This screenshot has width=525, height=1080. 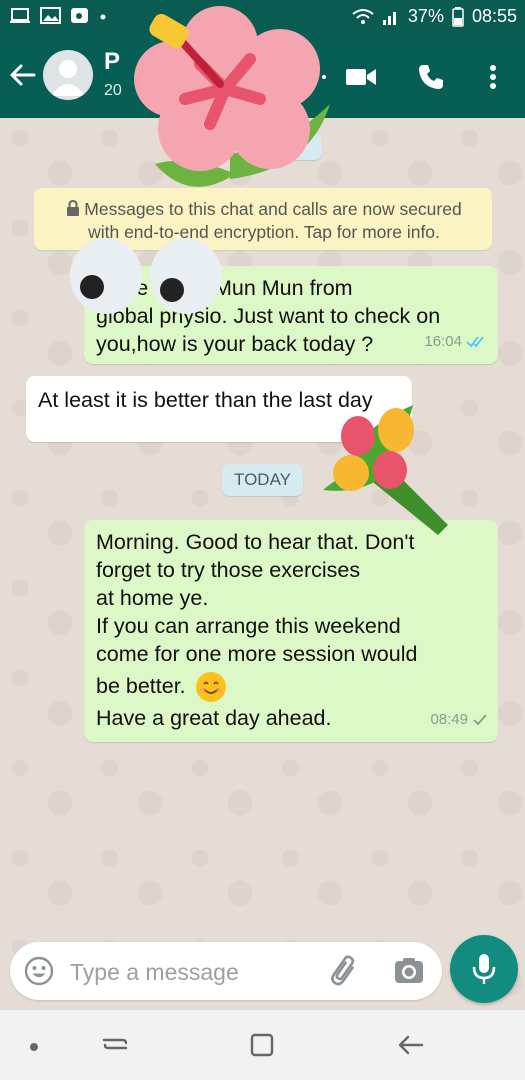 I want to click on message-line: forget to try those exercises, so click(x=228, y=570).